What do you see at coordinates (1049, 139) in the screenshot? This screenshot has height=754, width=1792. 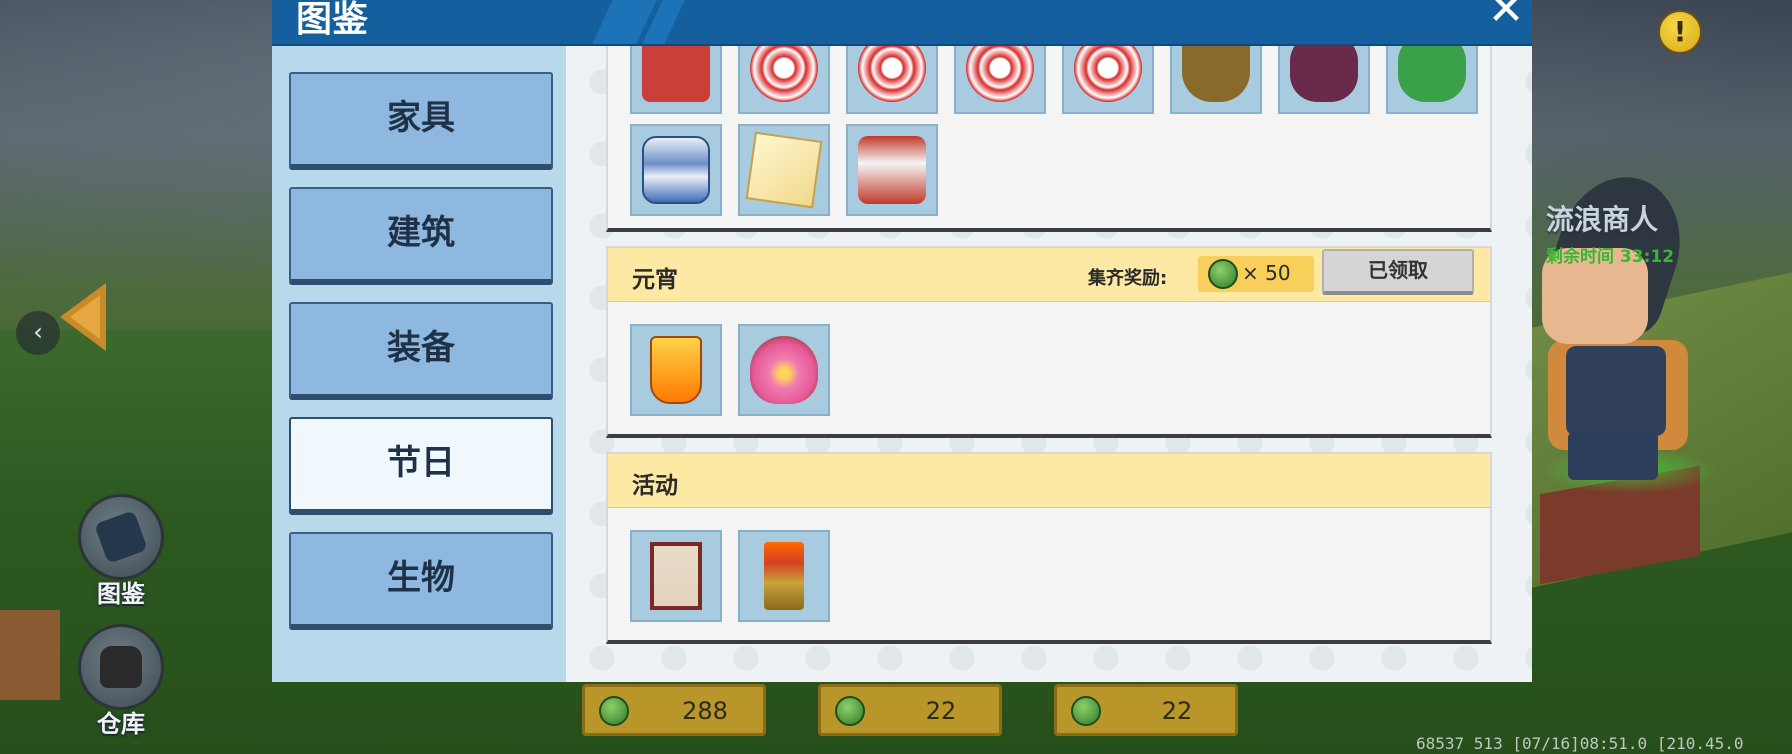 I see `codex-section` at bounding box center [1049, 139].